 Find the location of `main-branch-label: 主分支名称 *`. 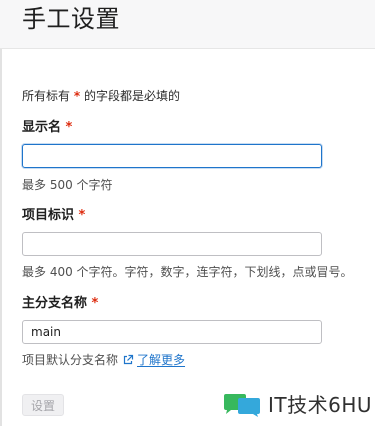

main-branch-label: 主分支名称 * is located at coordinates (60, 304).